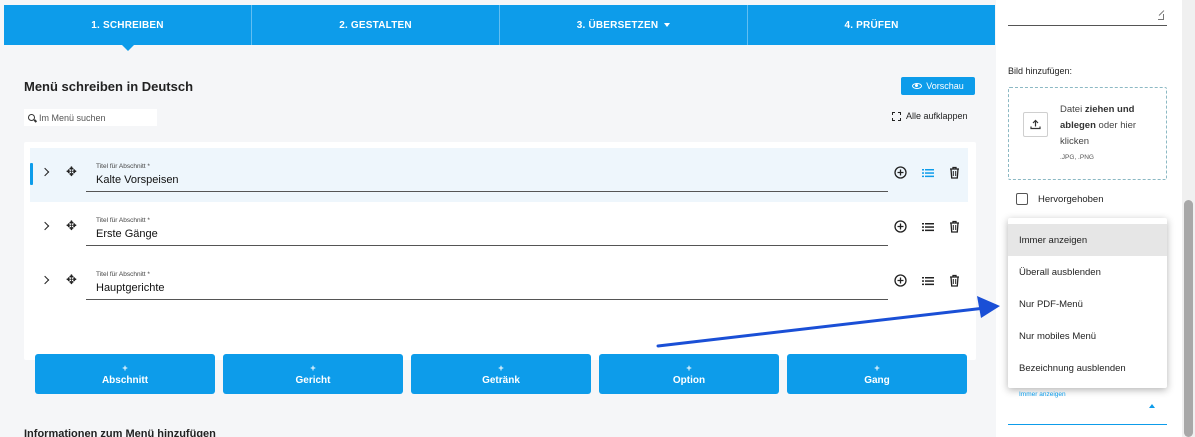 This screenshot has width=1195, height=437. I want to click on add-button-label: Abschnitt, so click(125, 380).